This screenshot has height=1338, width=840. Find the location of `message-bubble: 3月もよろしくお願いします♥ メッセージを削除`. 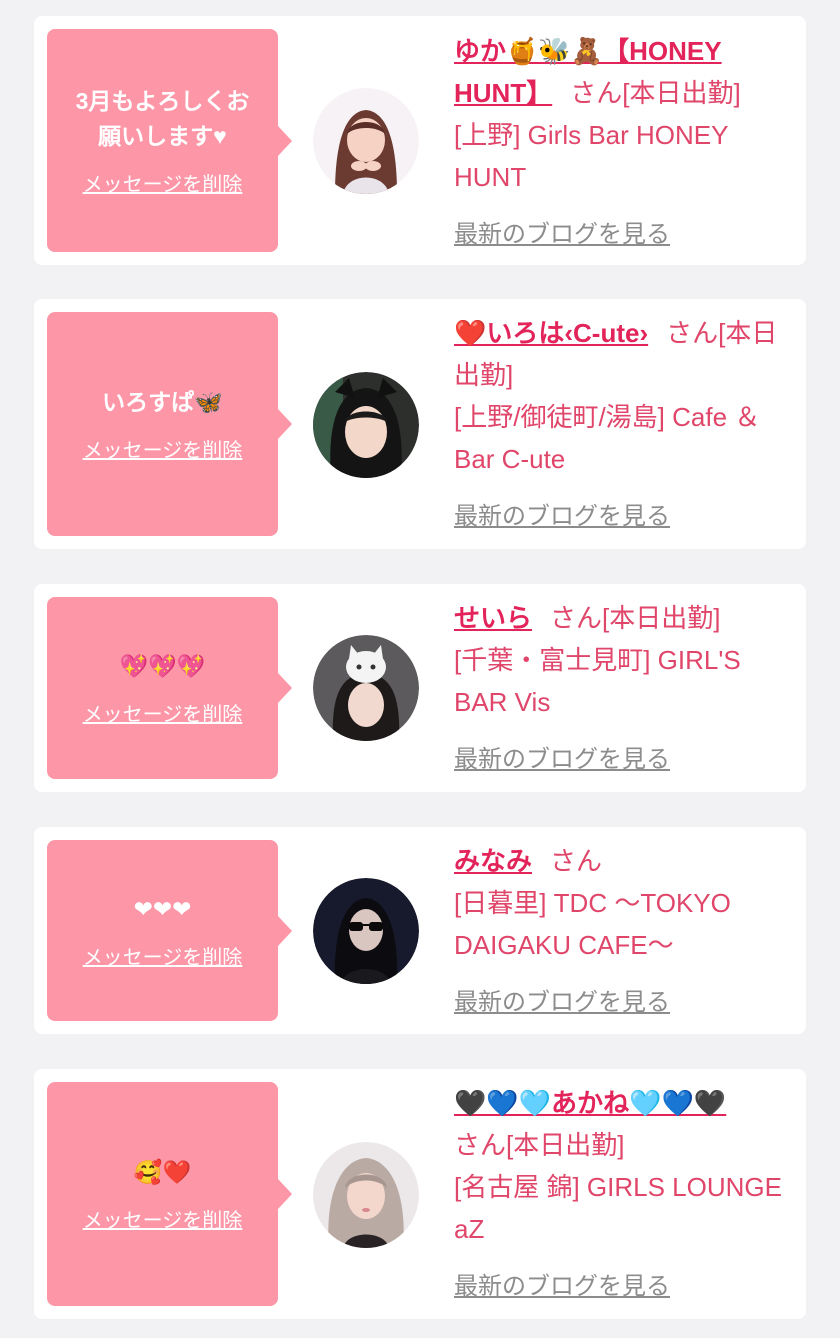

message-bubble: 3月もよろしくお願いします♥ メッセージを削除 is located at coordinates (169, 140).